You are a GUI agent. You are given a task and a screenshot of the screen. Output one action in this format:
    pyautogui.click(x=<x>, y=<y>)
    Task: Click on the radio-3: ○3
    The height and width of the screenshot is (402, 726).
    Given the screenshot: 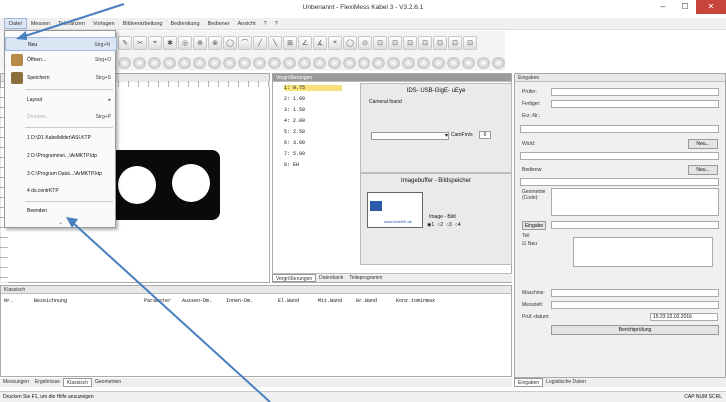 What is the action you would take?
    pyautogui.click(x=449, y=225)
    